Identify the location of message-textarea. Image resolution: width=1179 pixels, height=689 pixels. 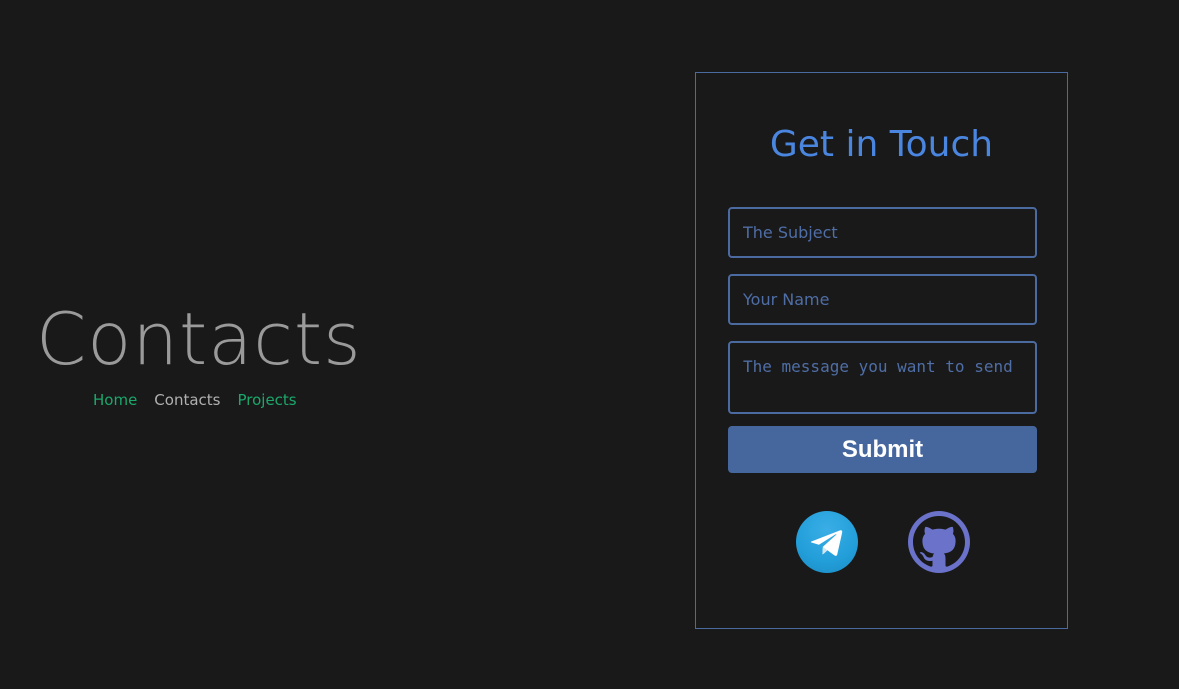
(882, 377).